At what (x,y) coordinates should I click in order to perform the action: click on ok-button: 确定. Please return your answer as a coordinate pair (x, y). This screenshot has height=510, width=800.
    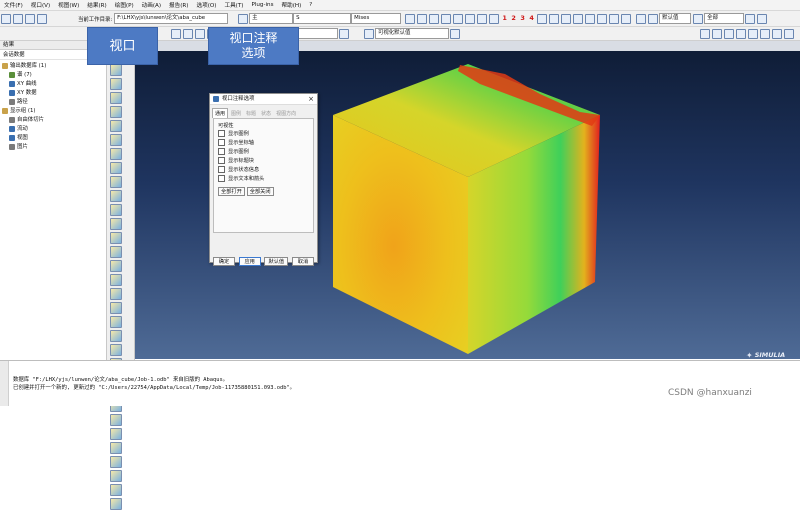
    Looking at the image, I should click on (224, 261).